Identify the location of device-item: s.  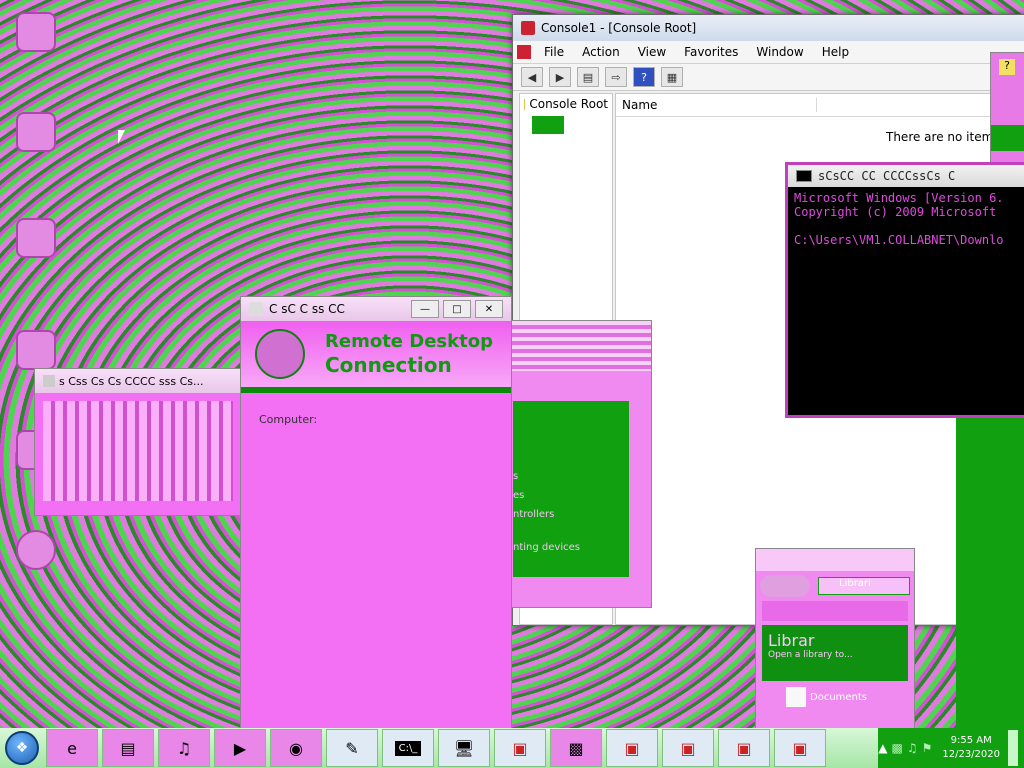
(571, 476).